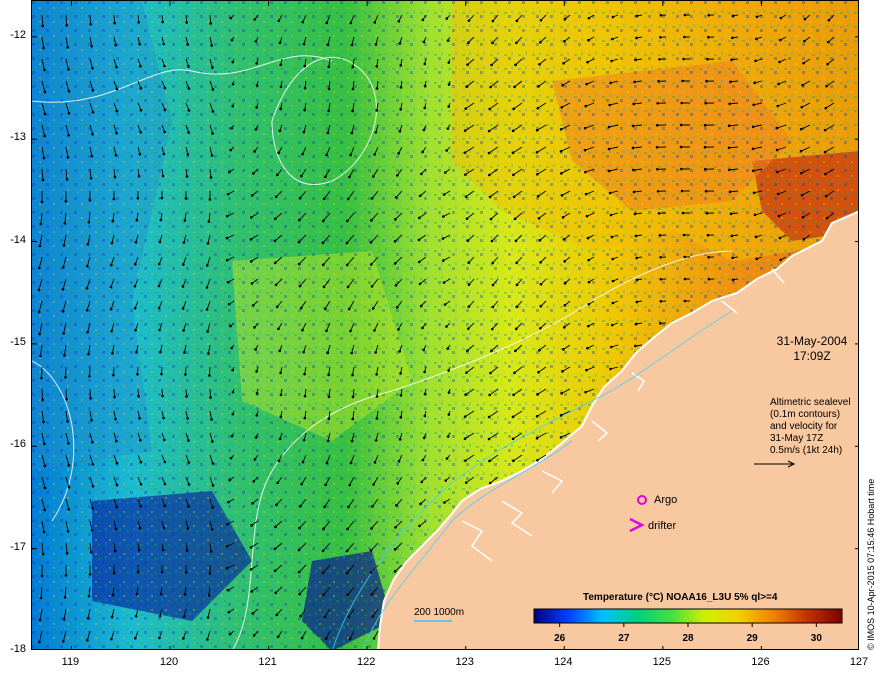 The image size is (880, 680). What do you see at coordinates (169, 662) in the screenshot?
I see `longitude-tick-label: 120` at bounding box center [169, 662].